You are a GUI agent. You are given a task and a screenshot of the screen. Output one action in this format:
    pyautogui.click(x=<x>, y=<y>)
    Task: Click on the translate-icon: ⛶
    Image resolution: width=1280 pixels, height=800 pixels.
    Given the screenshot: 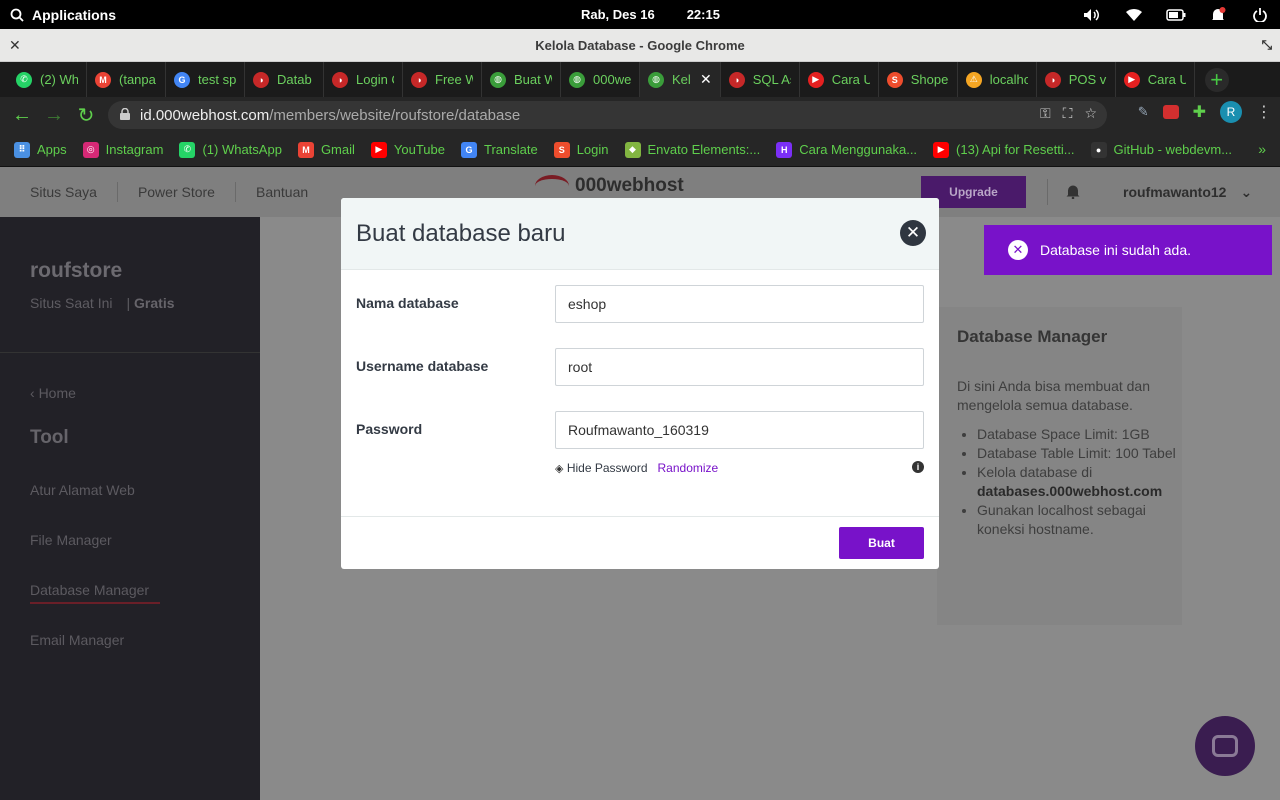 What is the action you would take?
    pyautogui.click(x=1068, y=113)
    